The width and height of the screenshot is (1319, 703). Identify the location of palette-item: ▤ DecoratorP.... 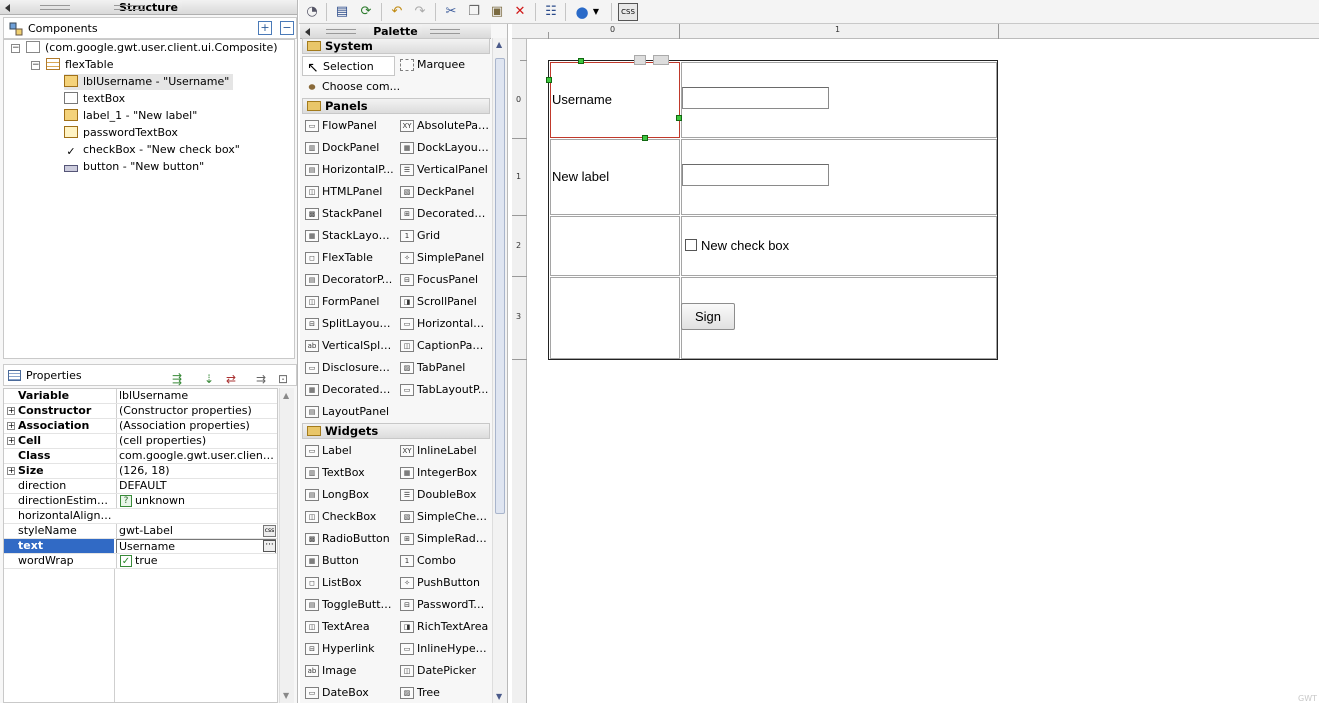
(348, 280).